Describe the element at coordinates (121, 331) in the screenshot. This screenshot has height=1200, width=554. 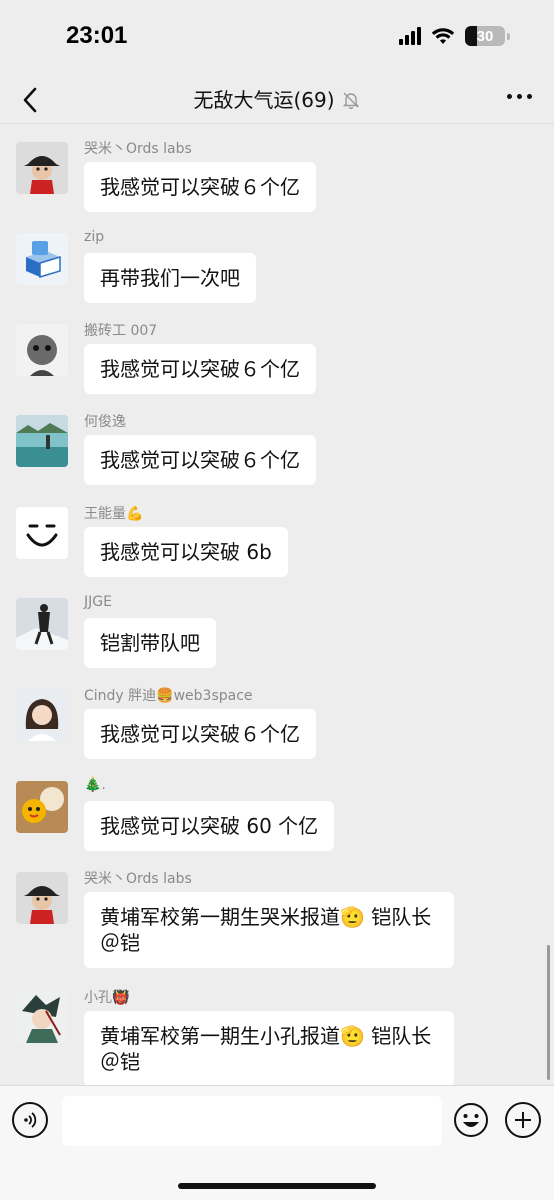
I see `sender-name: 搬砖工 007` at that location.